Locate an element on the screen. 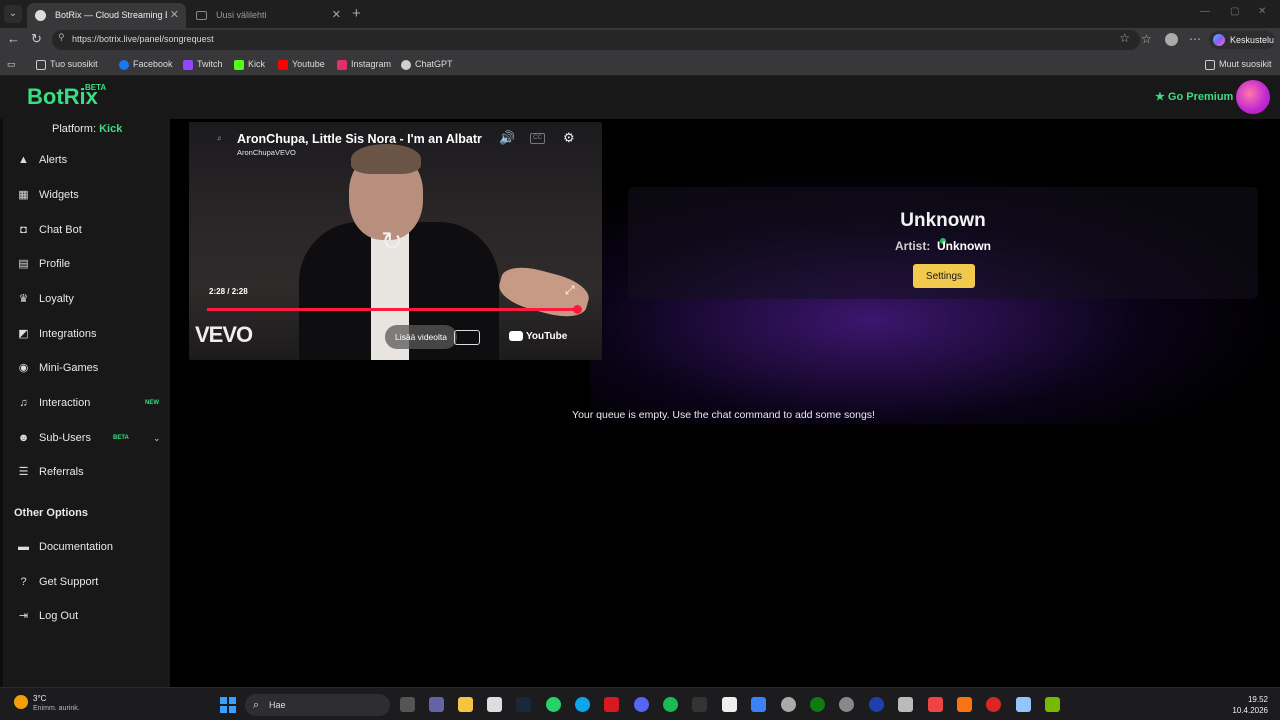 The image size is (1280, 720). sidebar-item-log-out: ⇥ Log Out is located at coordinates (86, 616).